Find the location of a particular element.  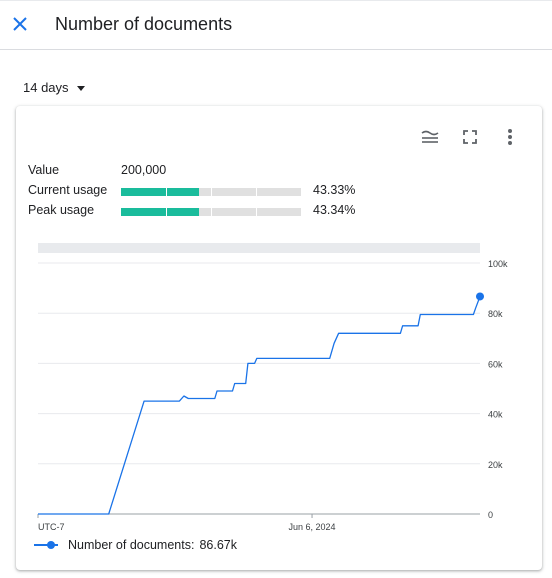

chart-zoom-strip is located at coordinates (259, 248).